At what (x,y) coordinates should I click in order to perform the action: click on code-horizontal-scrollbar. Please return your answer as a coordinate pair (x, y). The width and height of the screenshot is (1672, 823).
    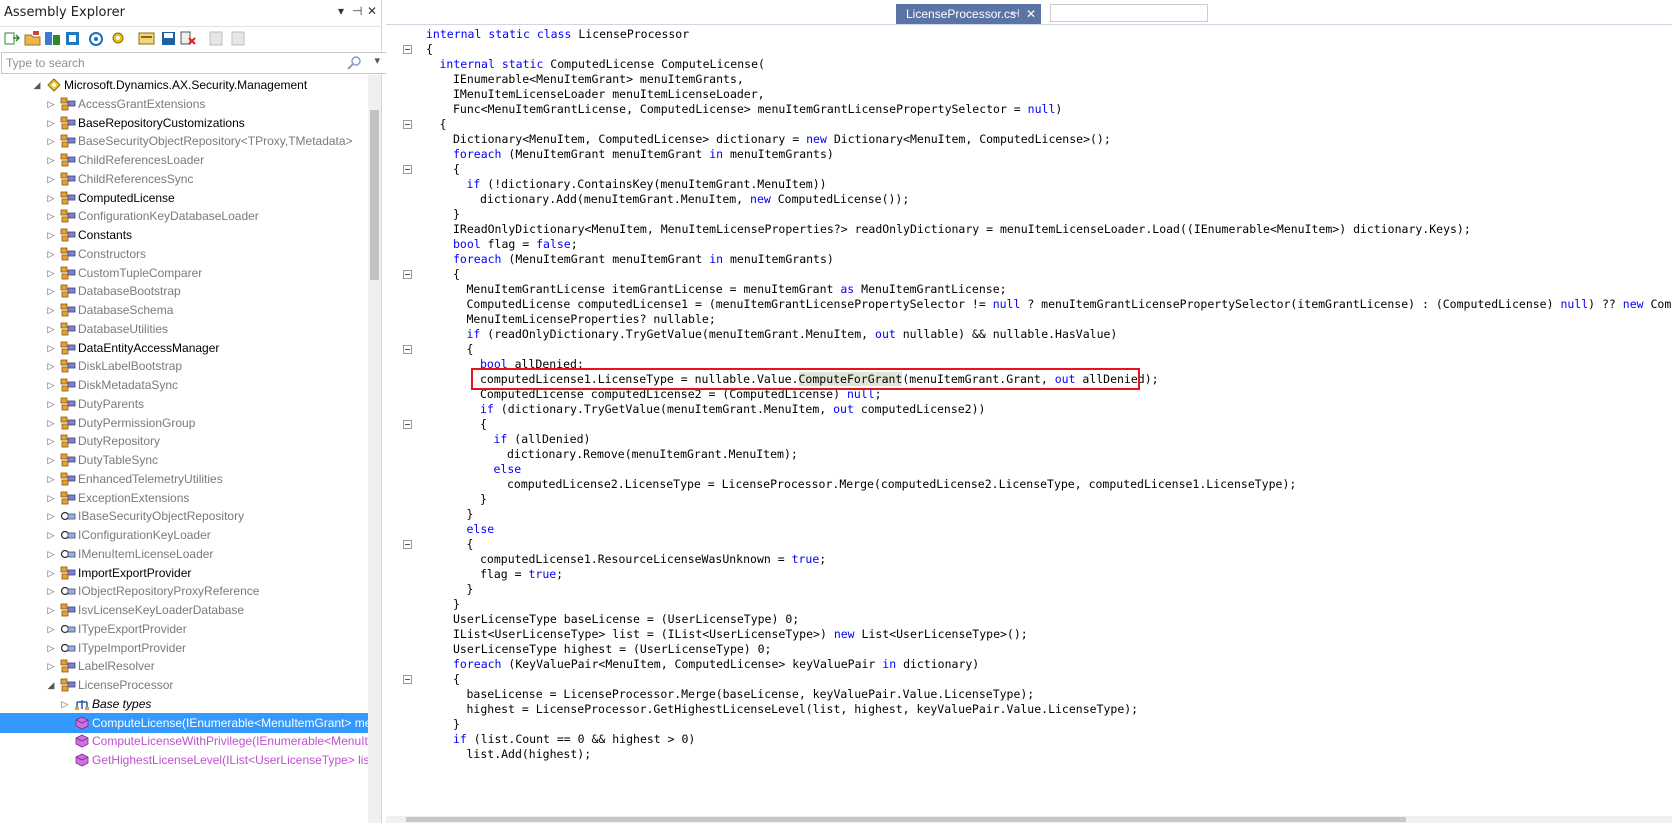
    Looking at the image, I should click on (1029, 819).